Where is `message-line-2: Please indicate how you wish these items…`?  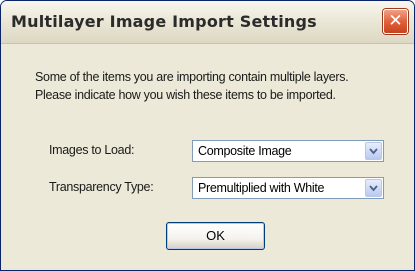 message-line-2: Please indicate how you wish these items… is located at coordinates (185, 95).